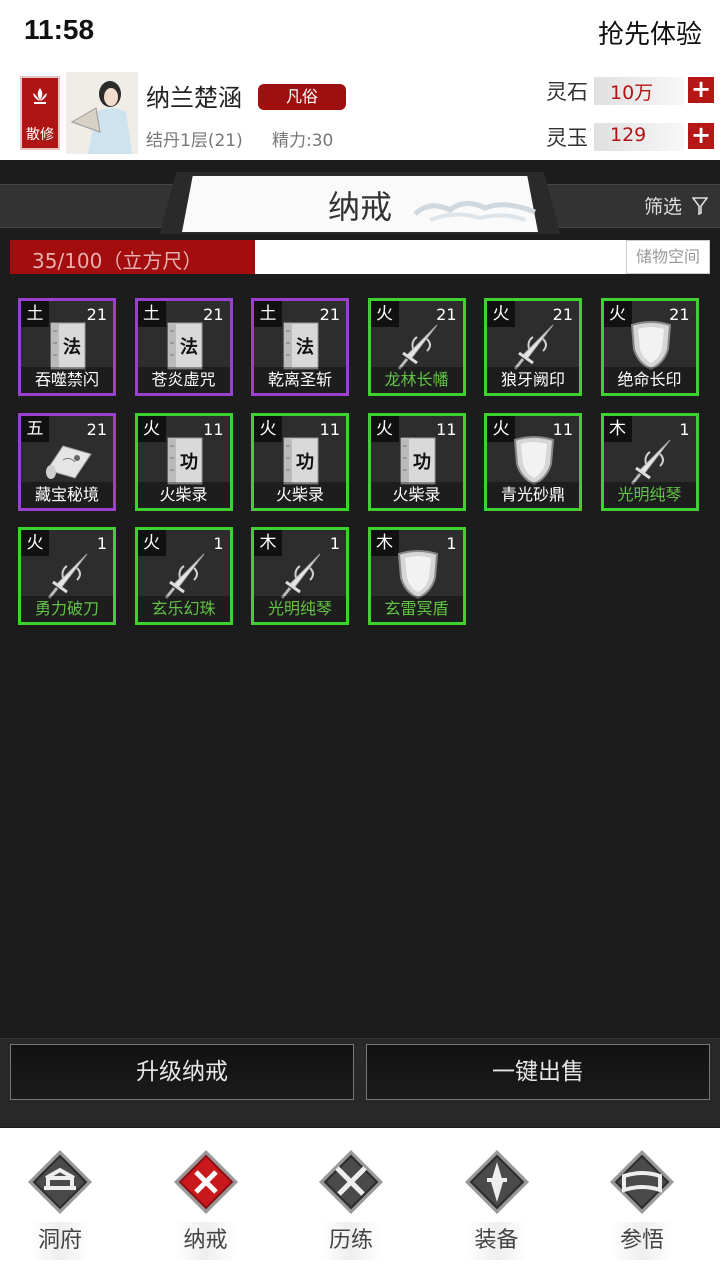 This screenshot has height=1280, width=720. Describe the element at coordinates (183, 380) in the screenshot. I see `item-name: 苍炎虚咒` at that location.